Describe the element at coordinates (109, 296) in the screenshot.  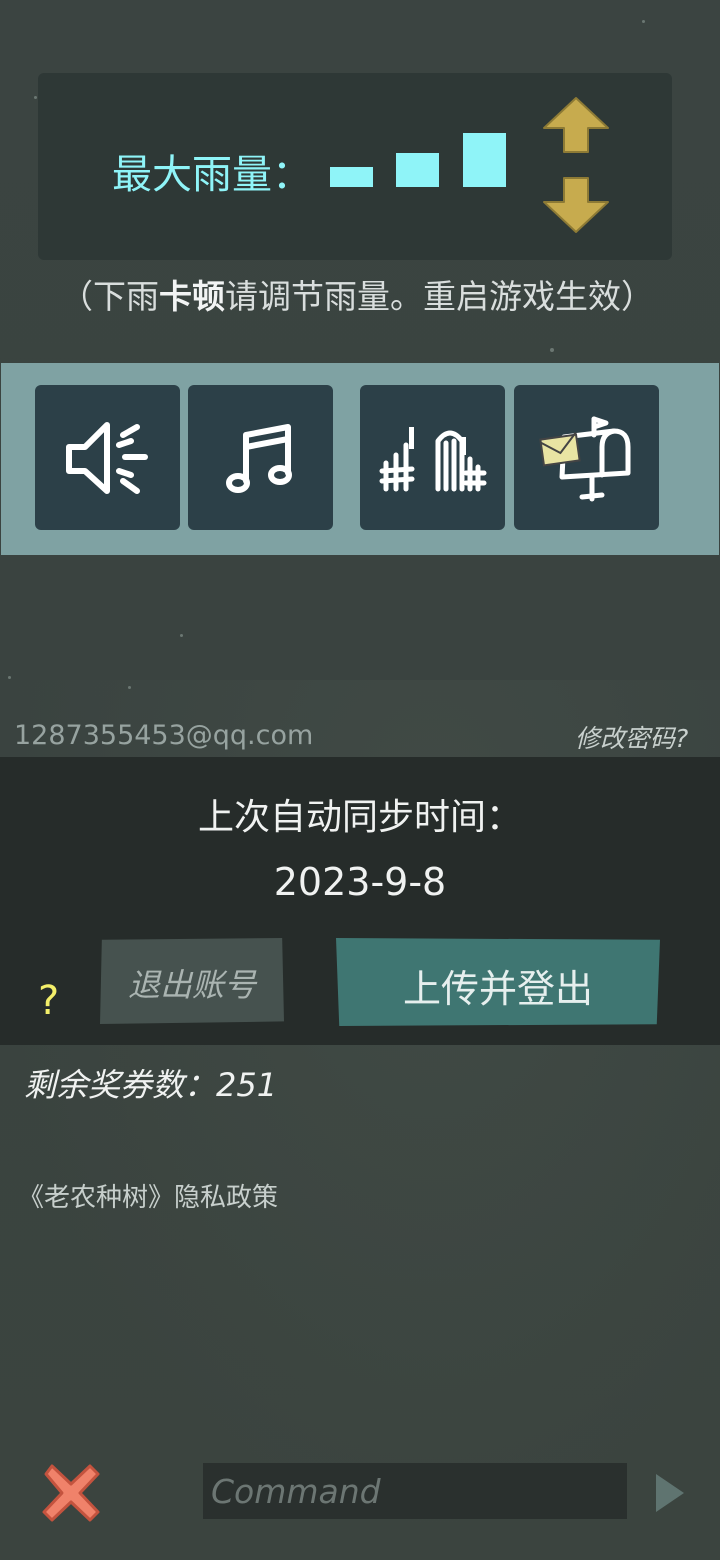
I see `hint-text-before: （下雨` at that location.